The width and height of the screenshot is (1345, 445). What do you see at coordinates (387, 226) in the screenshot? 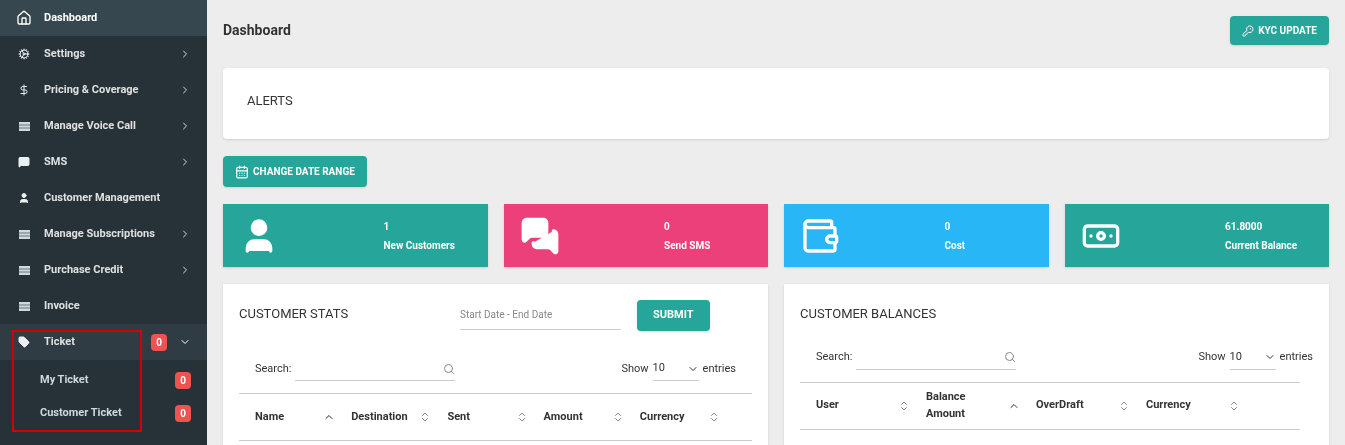
I see `stat-value: 1` at bounding box center [387, 226].